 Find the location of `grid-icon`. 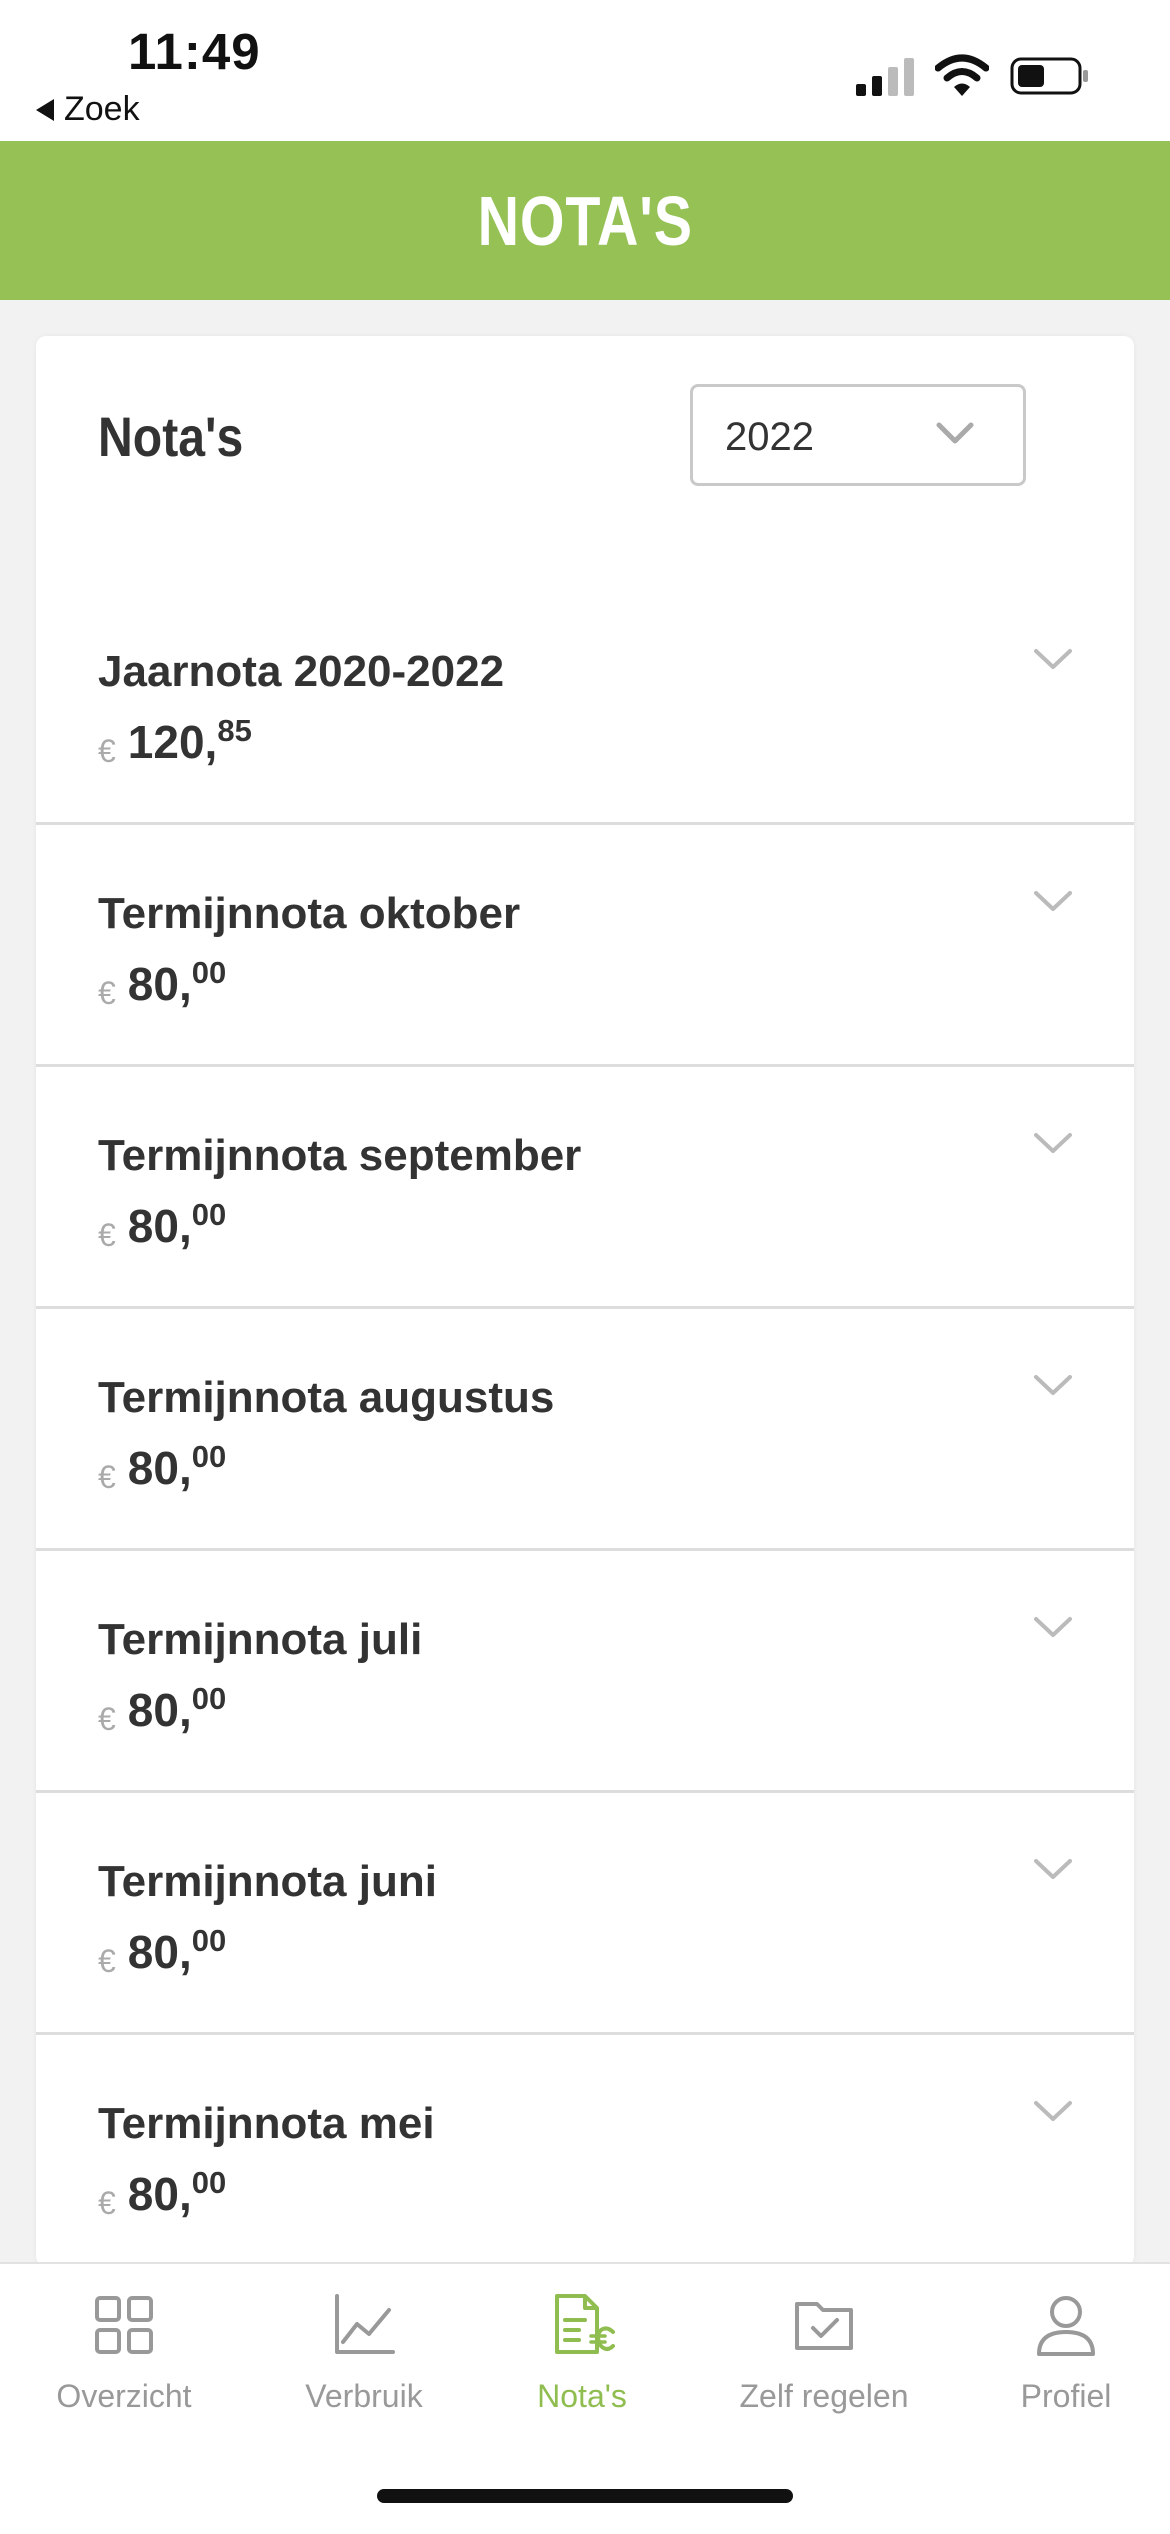

grid-icon is located at coordinates (124, 2325).